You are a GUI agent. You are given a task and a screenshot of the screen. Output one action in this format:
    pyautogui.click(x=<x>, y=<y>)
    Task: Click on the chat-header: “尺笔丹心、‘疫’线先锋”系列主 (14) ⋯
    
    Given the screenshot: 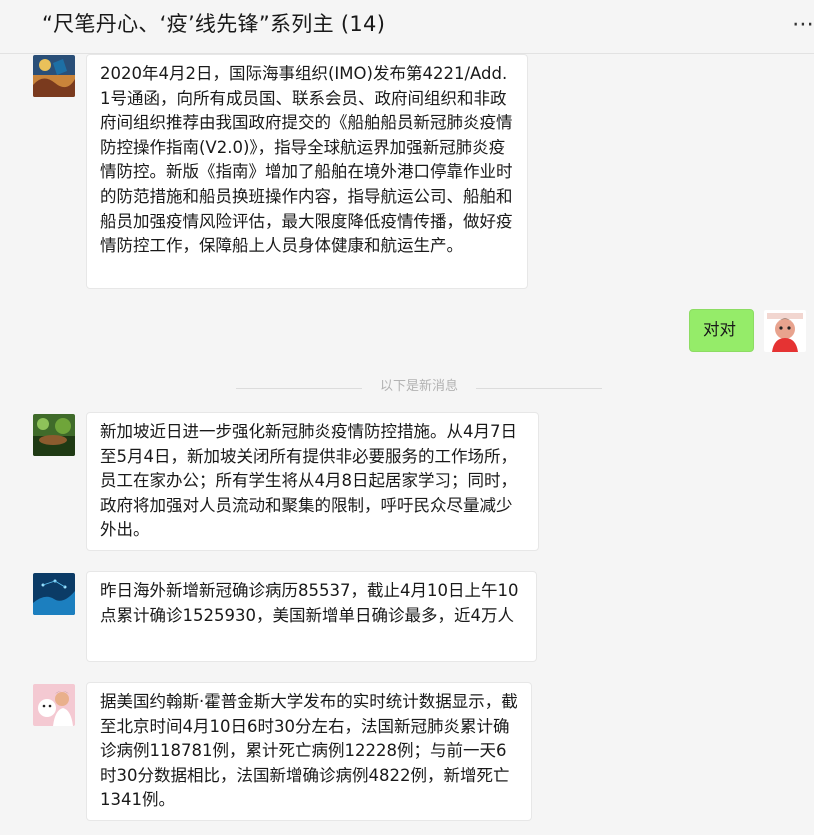 What is the action you would take?
    pyautogui.click(x=407, y=27)
    